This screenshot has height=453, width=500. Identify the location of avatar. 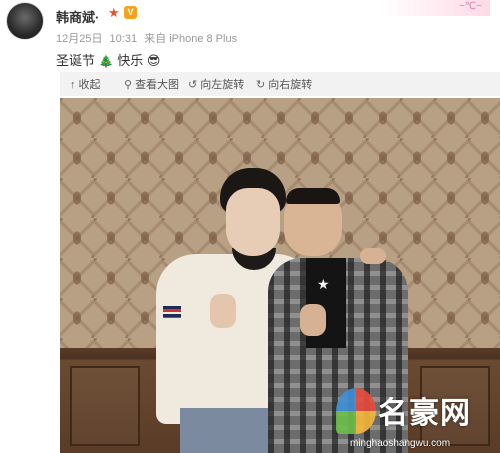
(25, 21).